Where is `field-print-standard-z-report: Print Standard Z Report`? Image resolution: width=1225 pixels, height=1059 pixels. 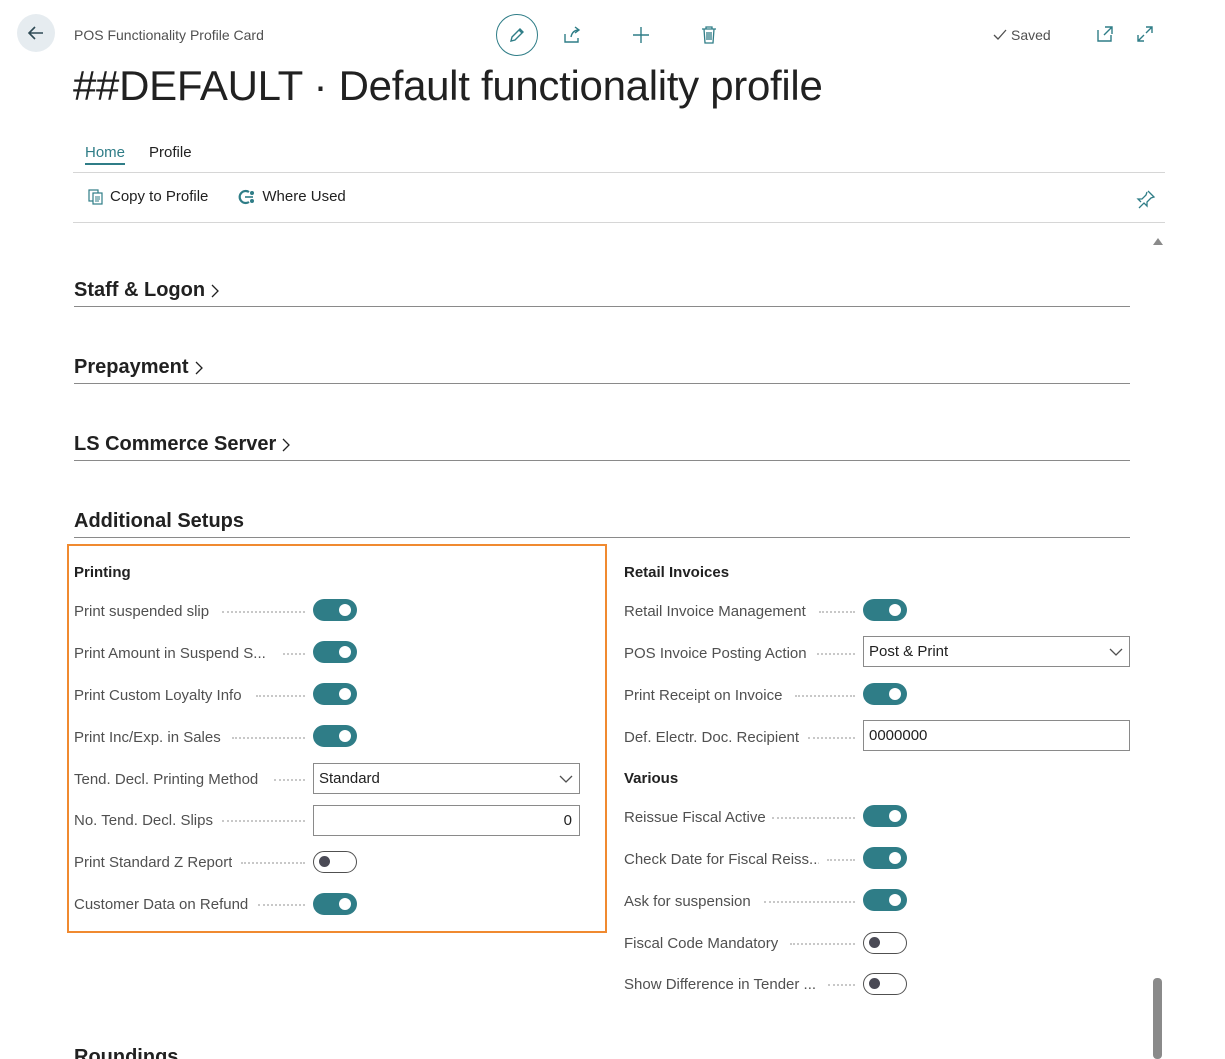
field-print-standard-z-report: Print Standard Z Report is located at coordinates (156, 862).